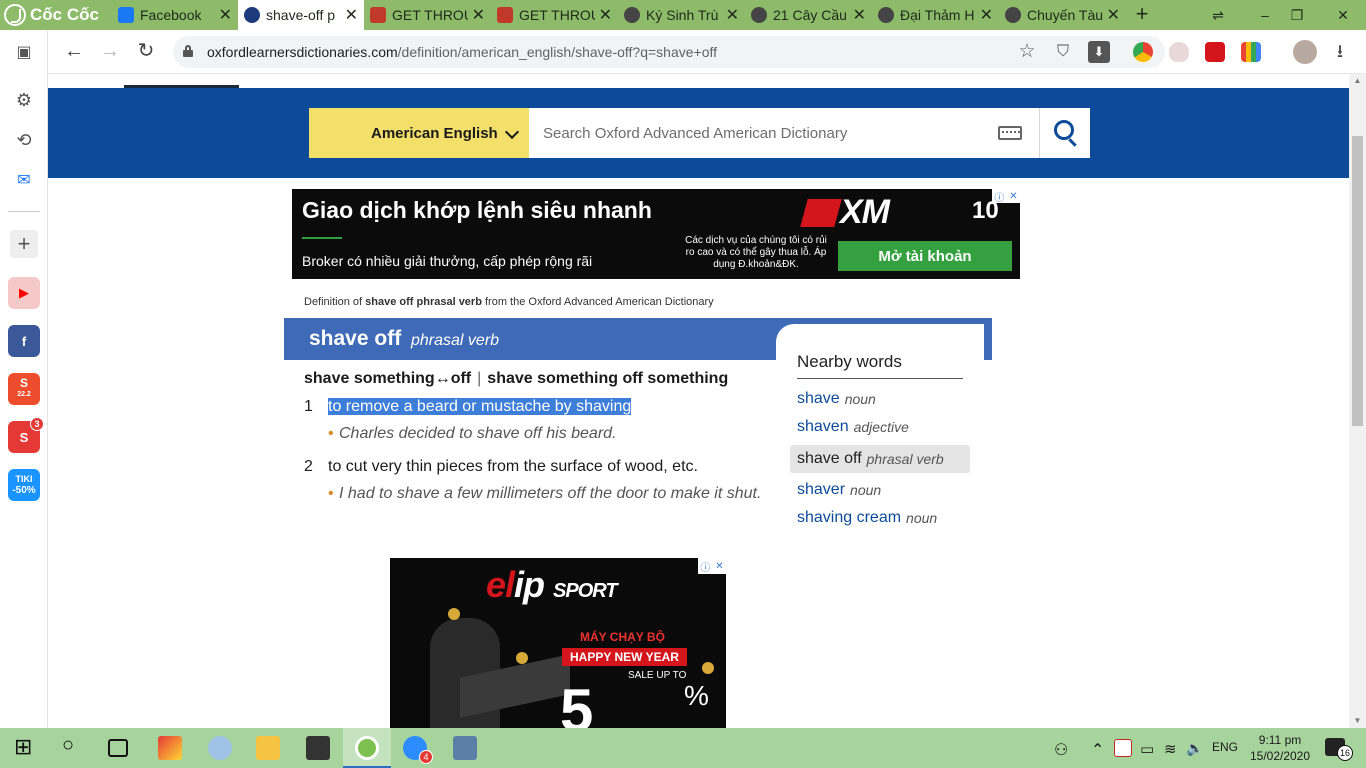 This screenshot has width=1366, height=768. I want to click on search-button, so click(1064, 133).